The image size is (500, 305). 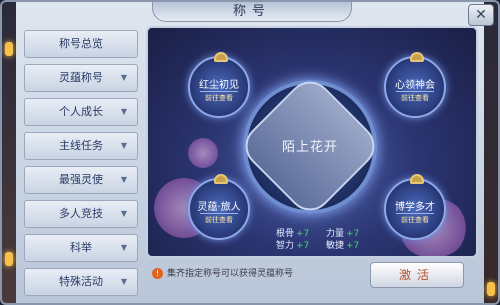 I want to click on sidebar-item-label: 多人竞技, so click(x=81, y=213).